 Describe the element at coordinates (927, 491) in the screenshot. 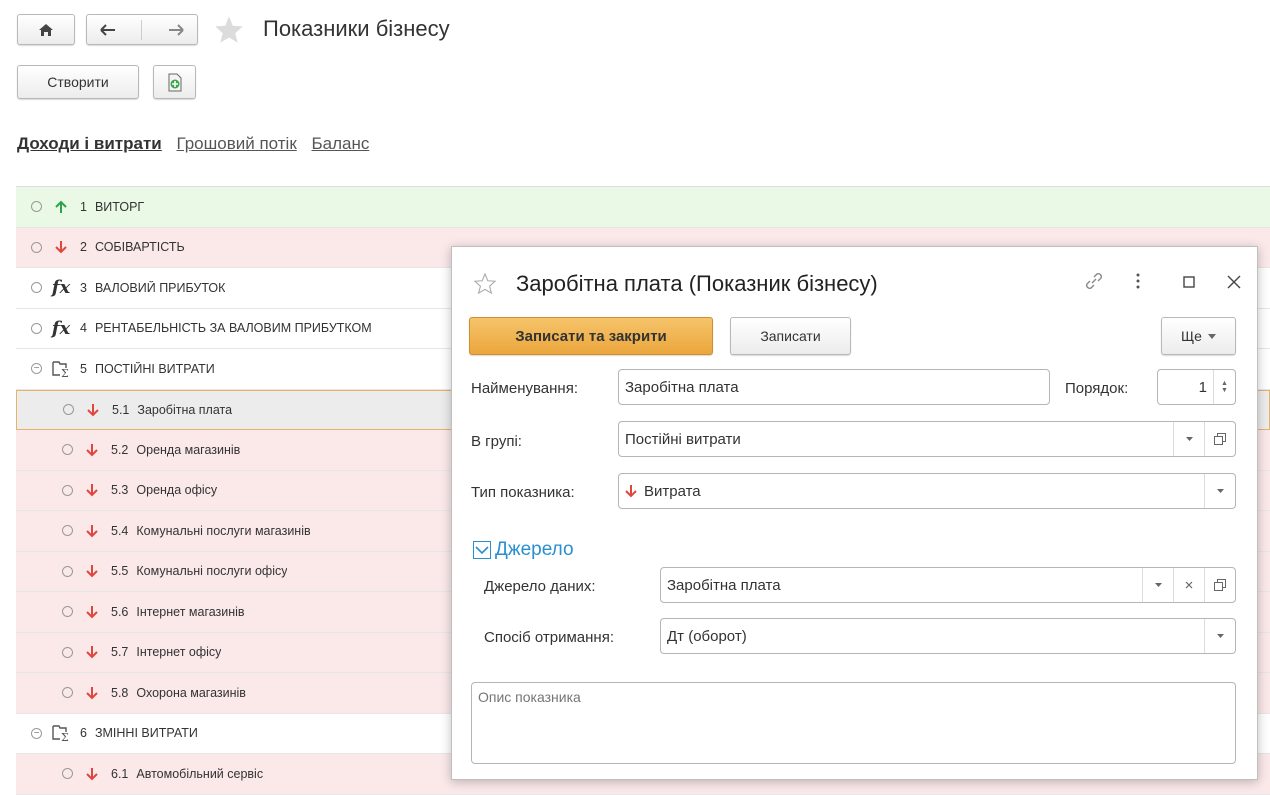

I see `type-select: Витрата` at that location.